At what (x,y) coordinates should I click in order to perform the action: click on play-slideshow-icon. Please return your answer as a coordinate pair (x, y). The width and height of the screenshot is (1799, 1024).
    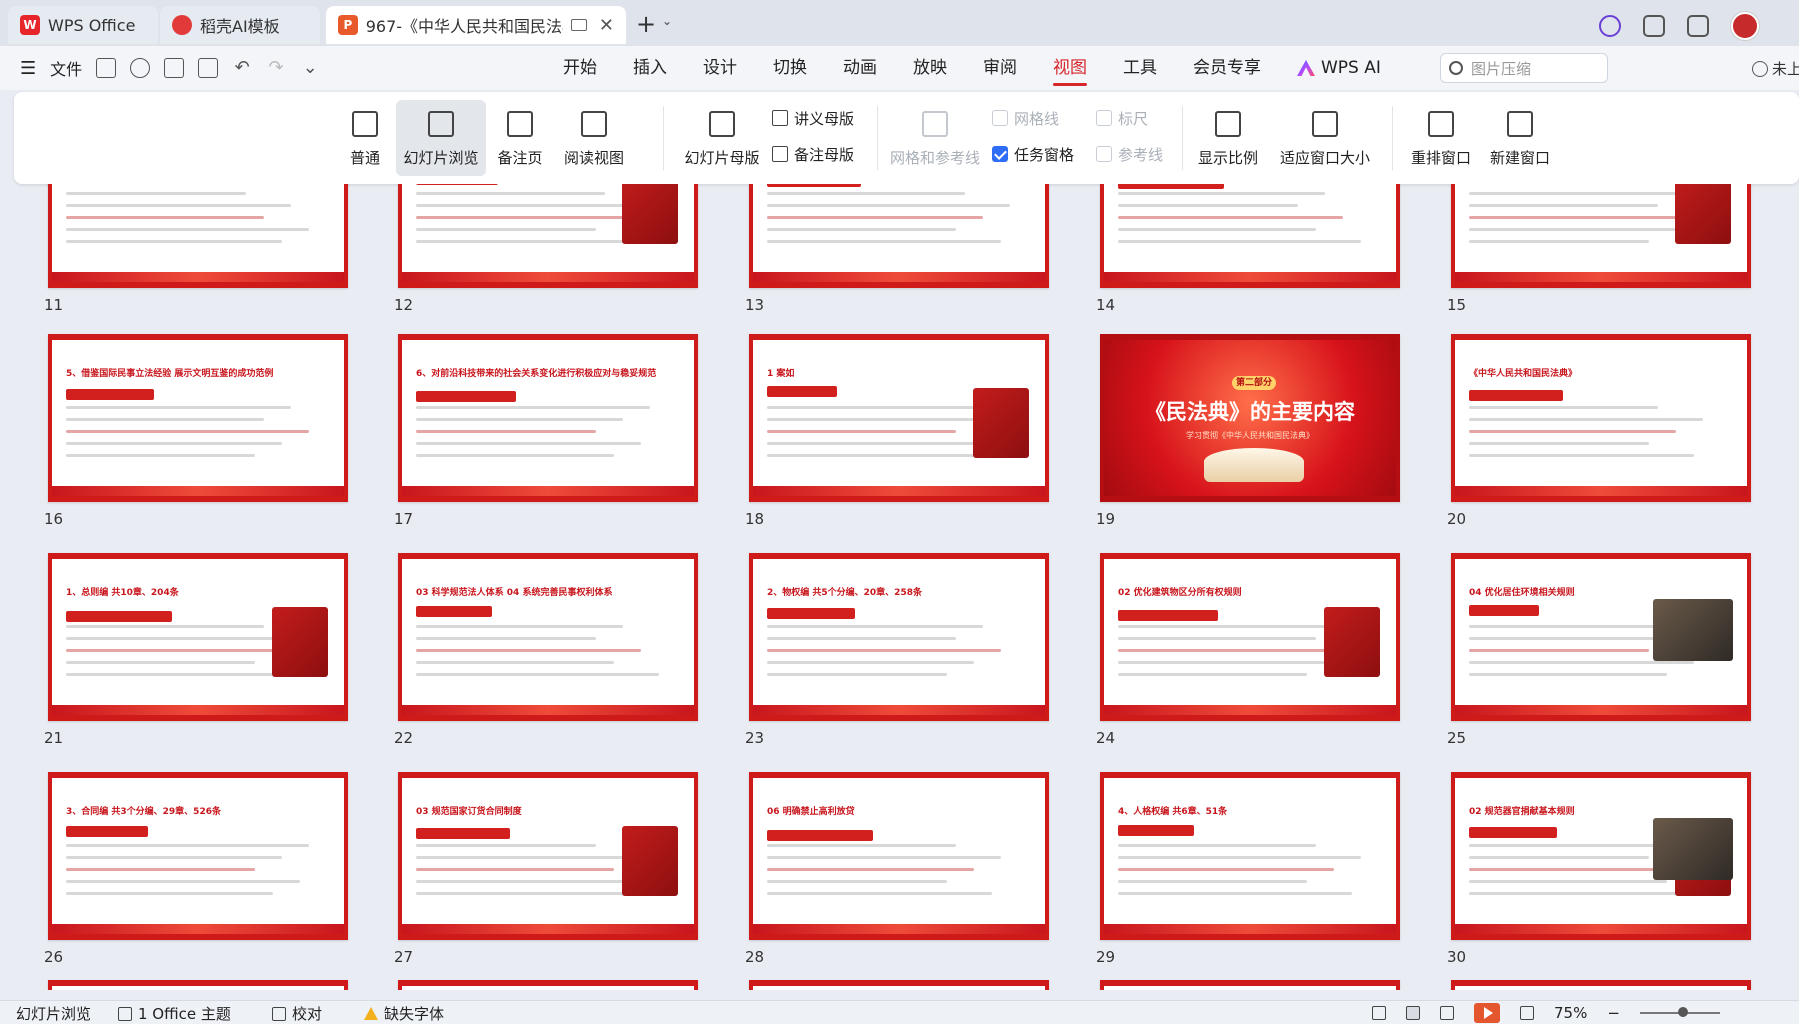
    Looking at the image, I should click on (1487, 1013).